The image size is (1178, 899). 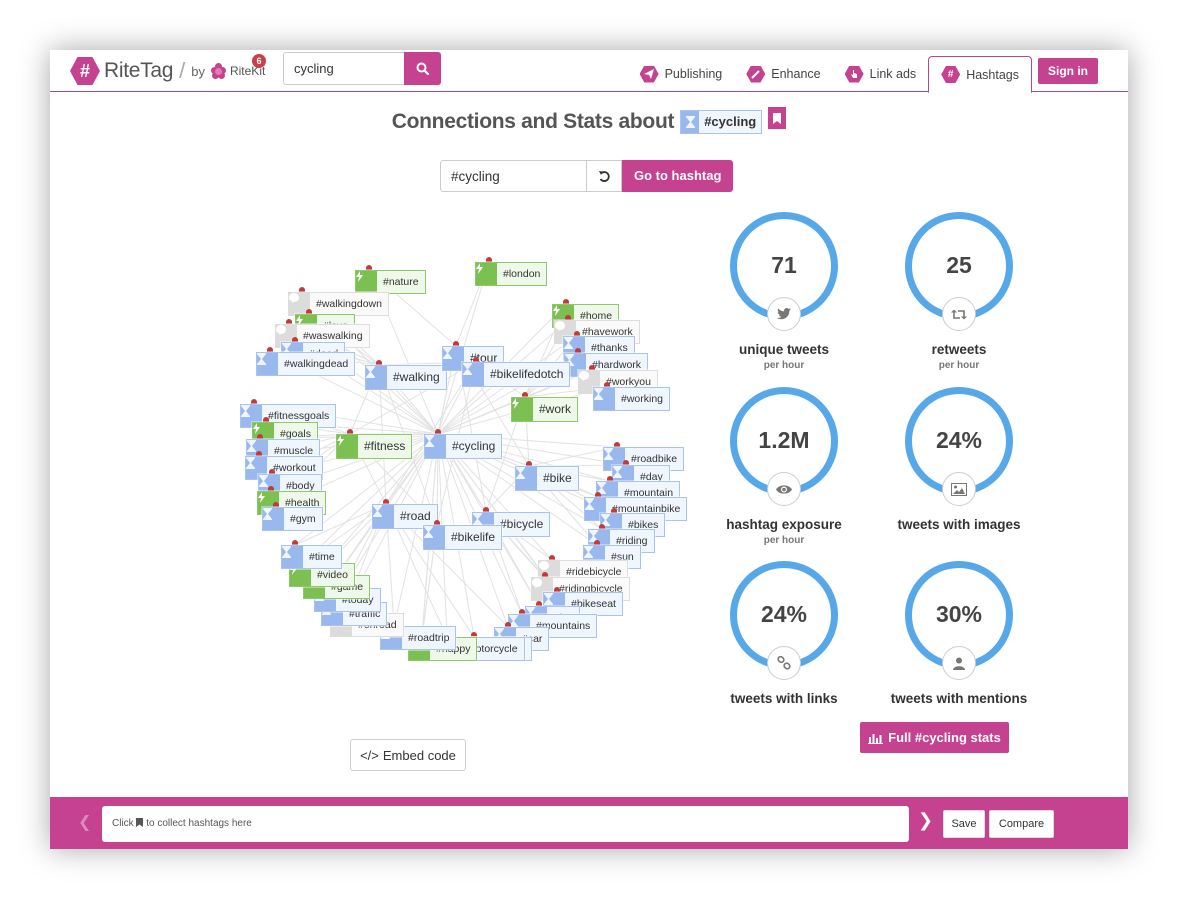 What do you see at coordinates (951, 74) in the screenshot?
I see `hashtag-icon: #` at bounding box center [951, 74].